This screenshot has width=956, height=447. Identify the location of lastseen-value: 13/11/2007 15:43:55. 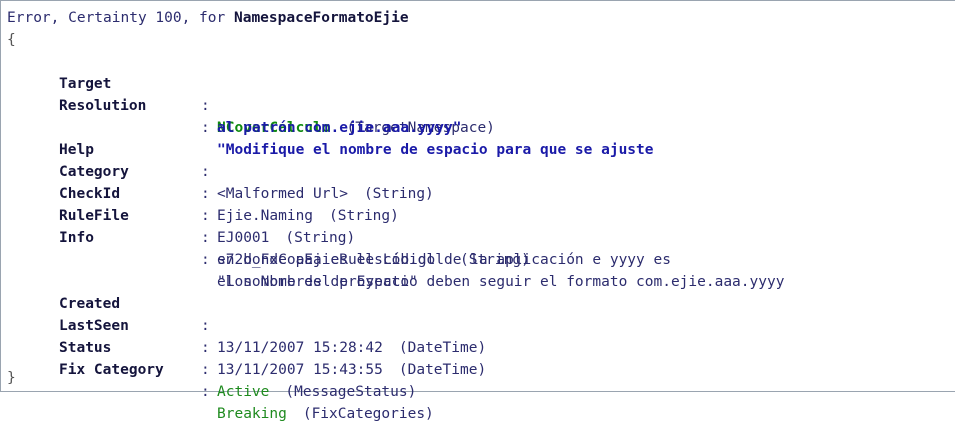
(300, 370).